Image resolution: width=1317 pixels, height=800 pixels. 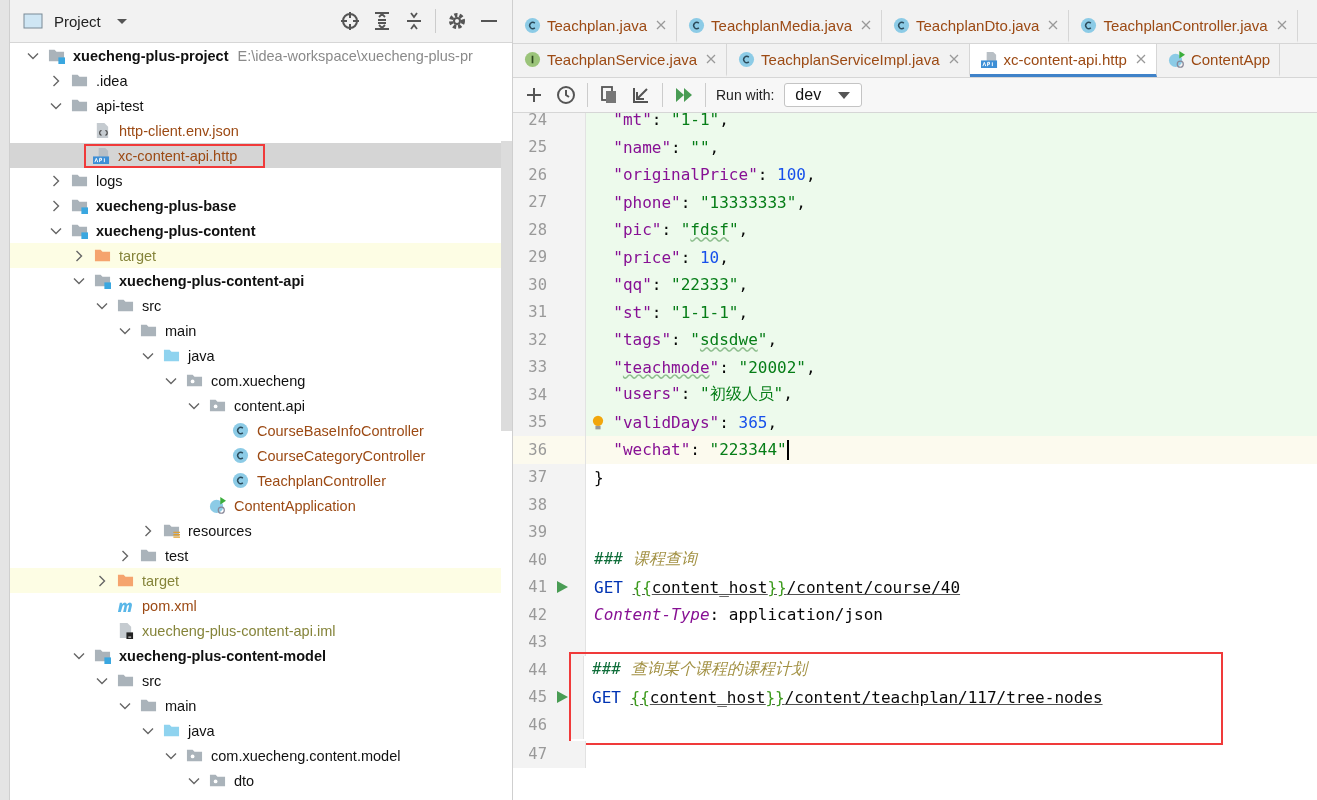 What do you see at coordinates (537, 257) in the screenshot?
I see `line-number: 29` at bounding box center [537, 257].